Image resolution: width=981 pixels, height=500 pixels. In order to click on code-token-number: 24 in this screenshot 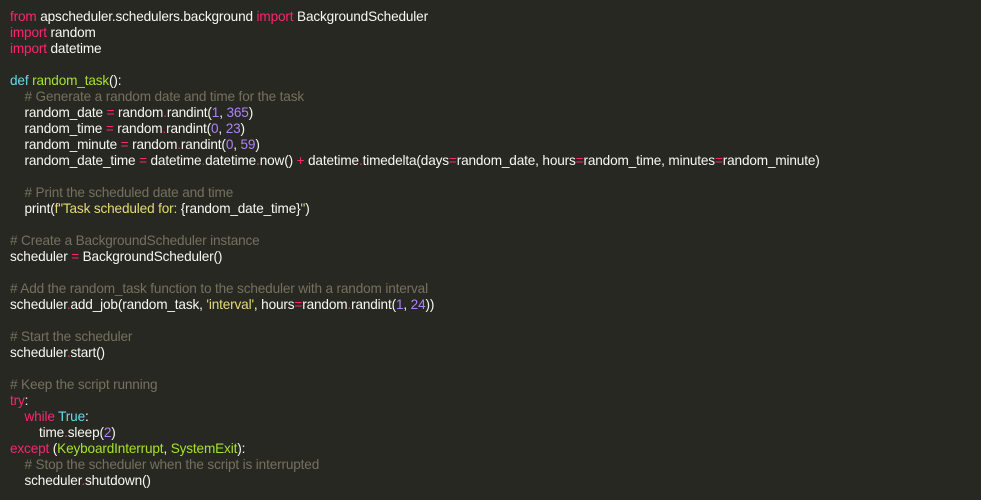, I will do `click(418, 304)`.